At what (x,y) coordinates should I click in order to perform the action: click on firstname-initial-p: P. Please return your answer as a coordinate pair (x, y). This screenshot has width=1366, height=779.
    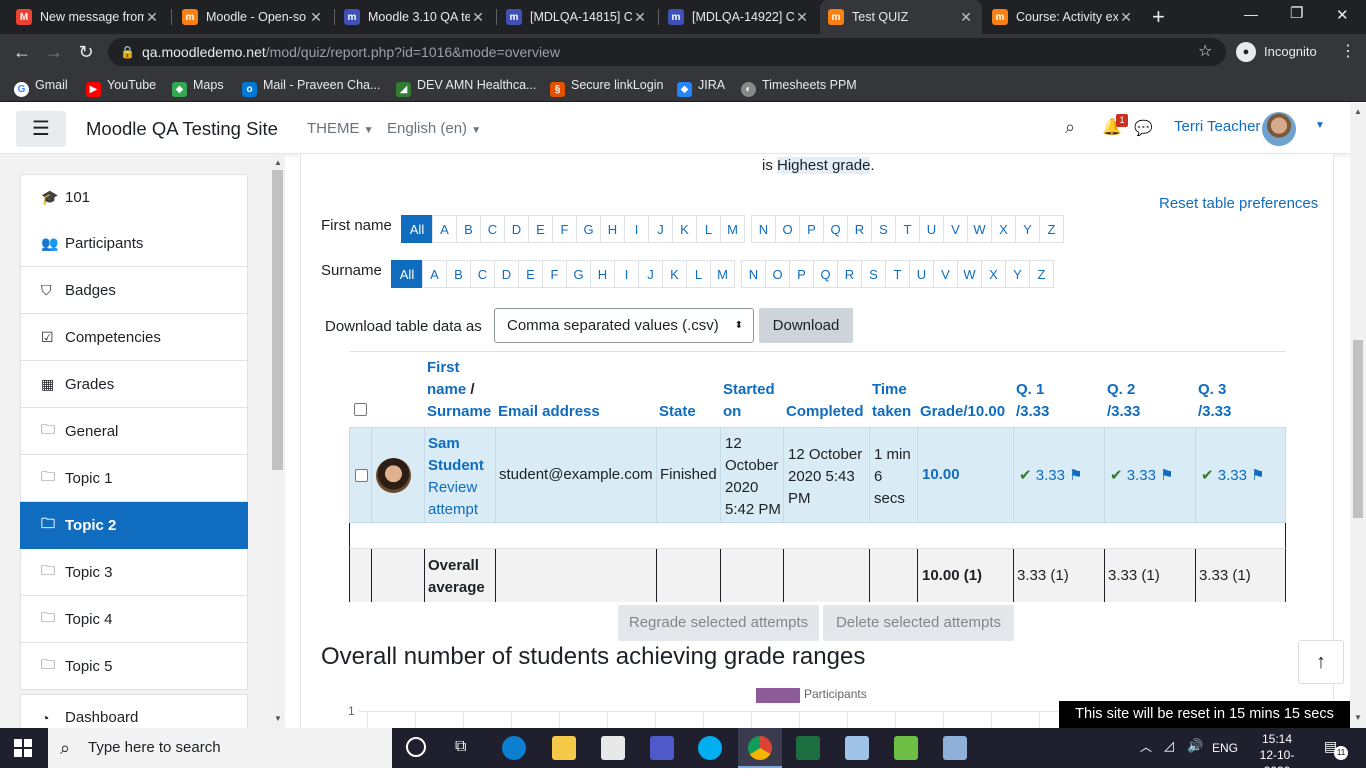
    Looking at the image, I should click on (811, 229).